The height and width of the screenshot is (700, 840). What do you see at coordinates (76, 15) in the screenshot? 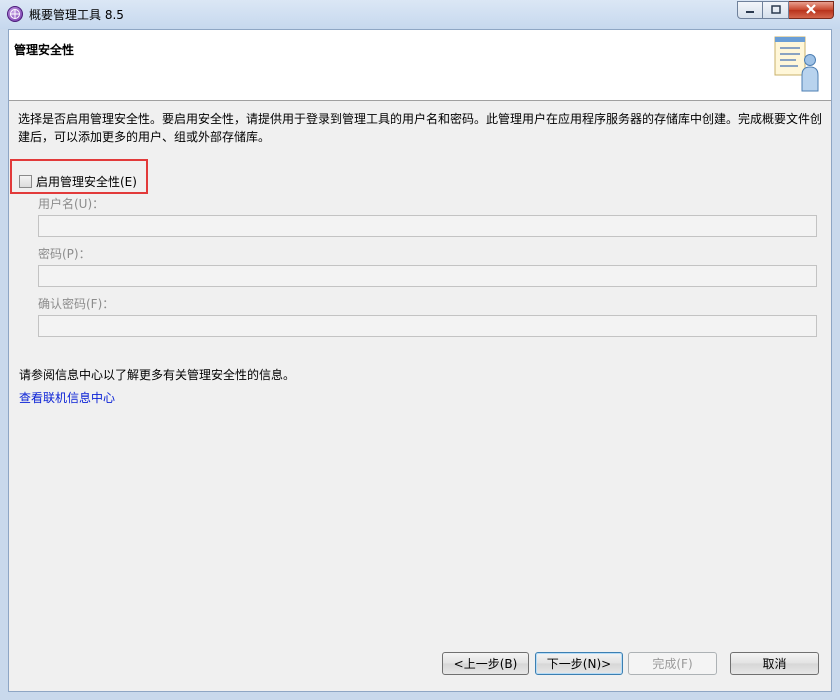
I see `window-title: 概要管理工具 8.5` at bounding box center [76, 15].